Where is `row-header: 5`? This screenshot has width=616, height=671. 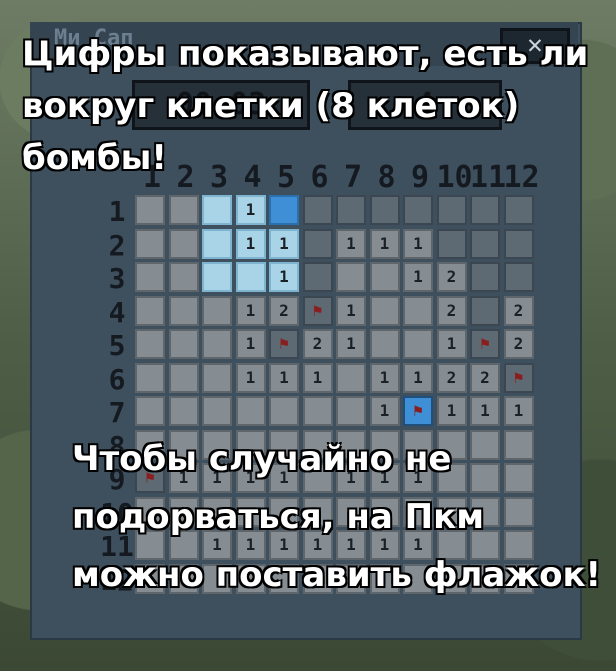 row-header: 5 is located at coordinates (117, 345).